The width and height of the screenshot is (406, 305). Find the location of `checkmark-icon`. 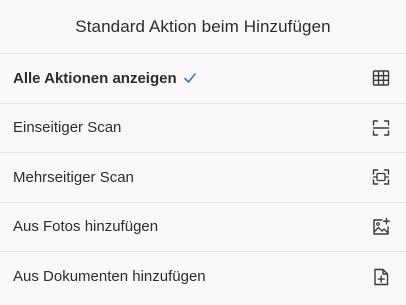

checkmark-icon is located at coordinates (190, 78).